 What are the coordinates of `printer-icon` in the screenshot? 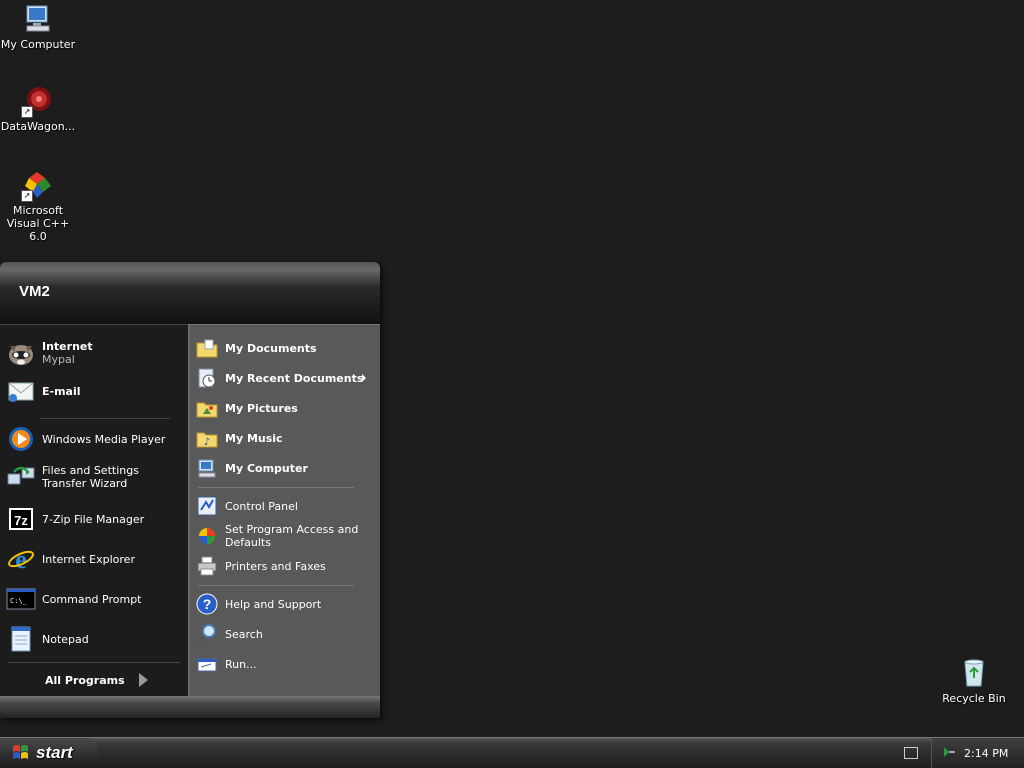 It's located at (207, 566).